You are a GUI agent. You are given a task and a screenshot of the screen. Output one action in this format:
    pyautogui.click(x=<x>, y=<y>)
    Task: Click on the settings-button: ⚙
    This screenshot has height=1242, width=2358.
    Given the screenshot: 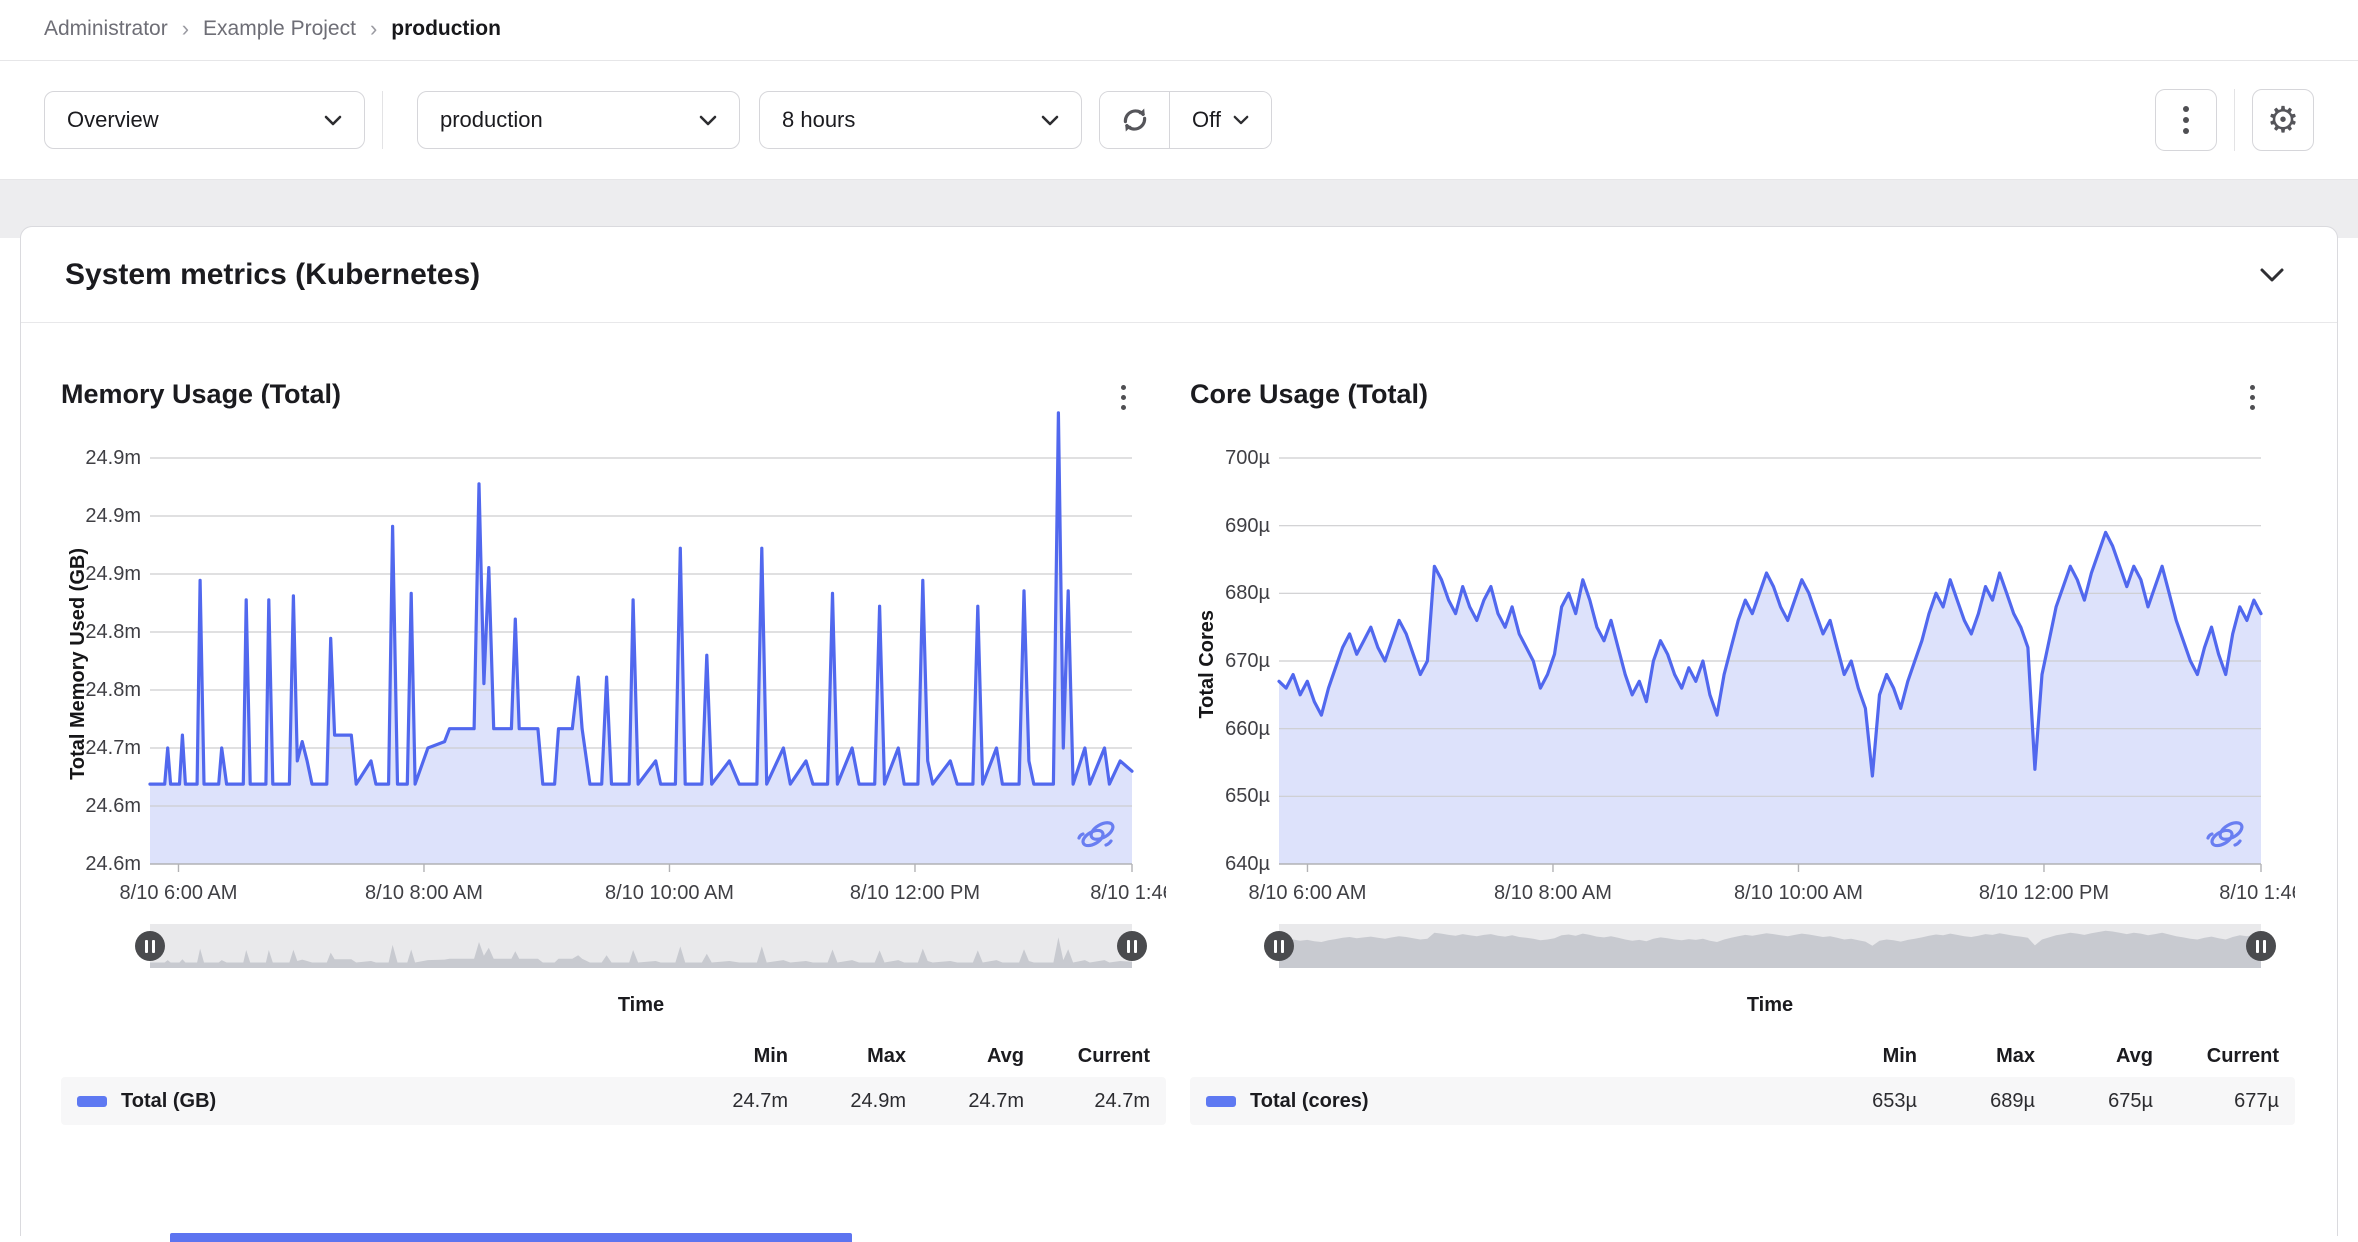 What is the action you would take?
    pyautogui.click(x=2283, y=120)
    